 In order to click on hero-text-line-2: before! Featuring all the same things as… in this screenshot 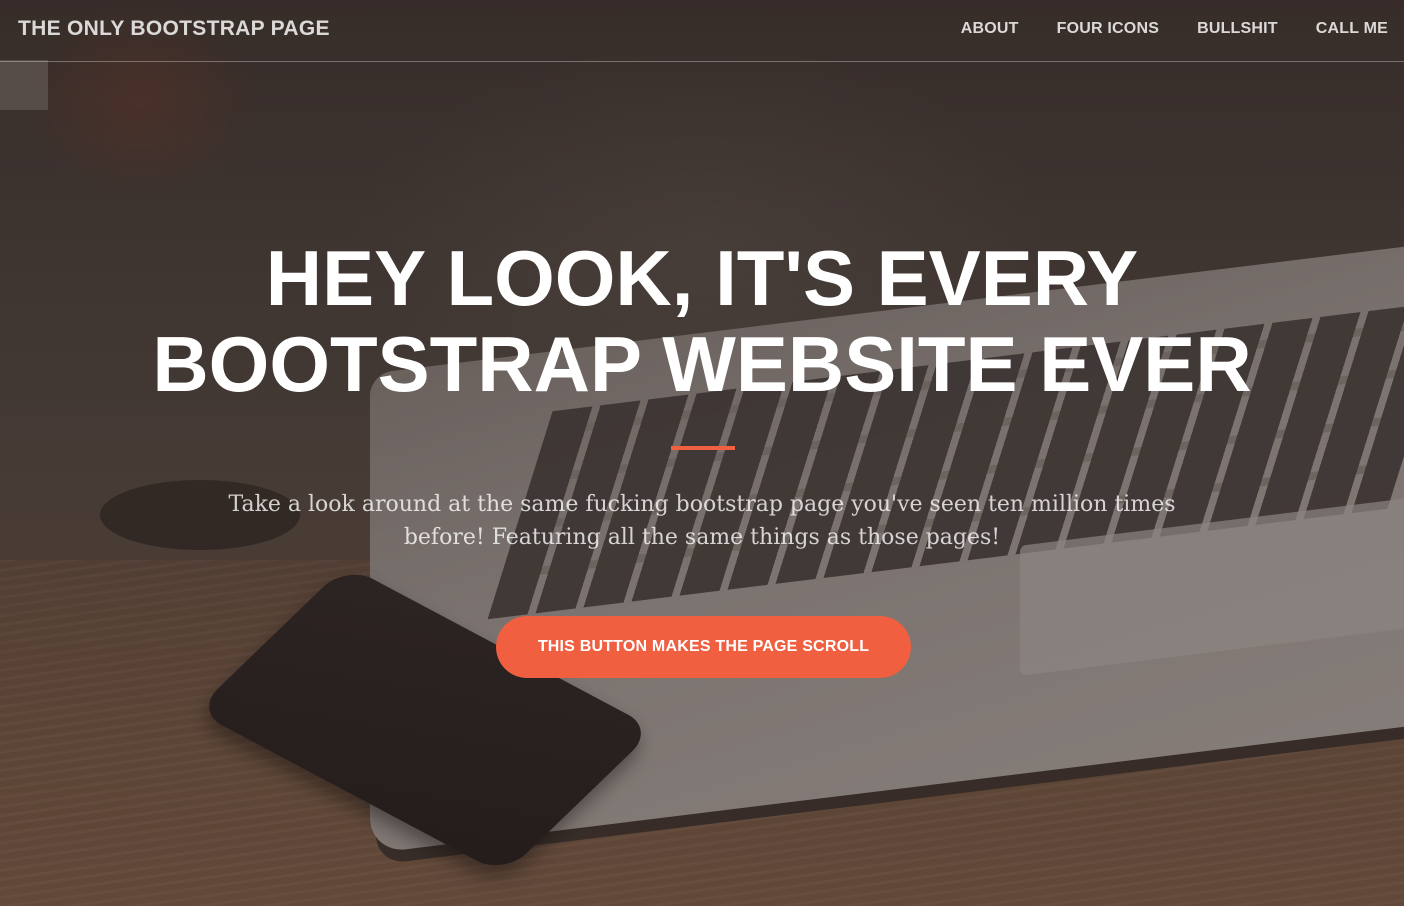, I will do `click(702, 537)`.